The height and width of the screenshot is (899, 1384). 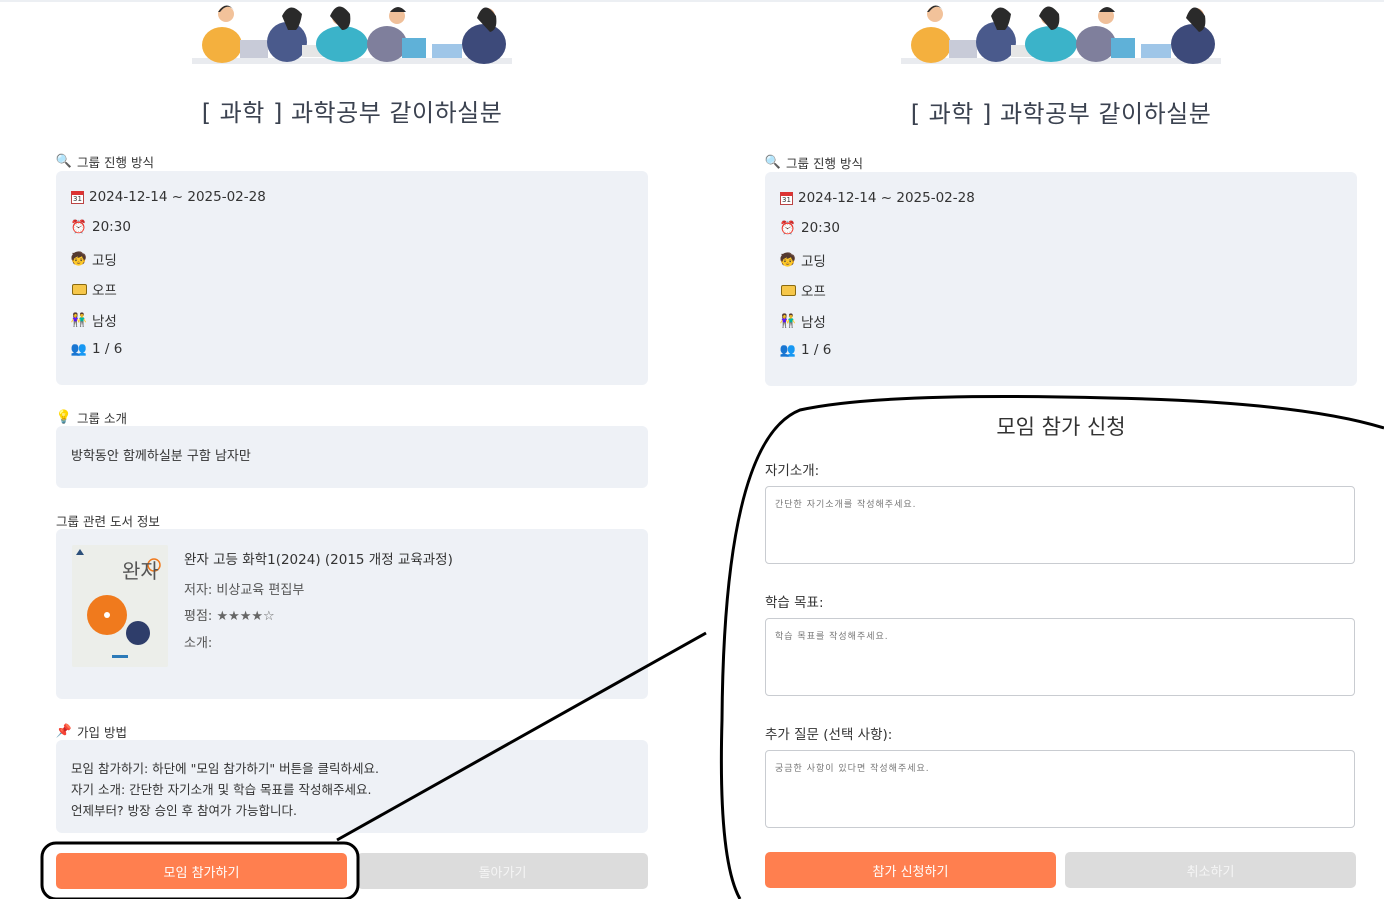 What do you see at coordinates (140, 571) in the screenshot?
I see `book-cover-title: 완자` at bounding box center [140, 571].